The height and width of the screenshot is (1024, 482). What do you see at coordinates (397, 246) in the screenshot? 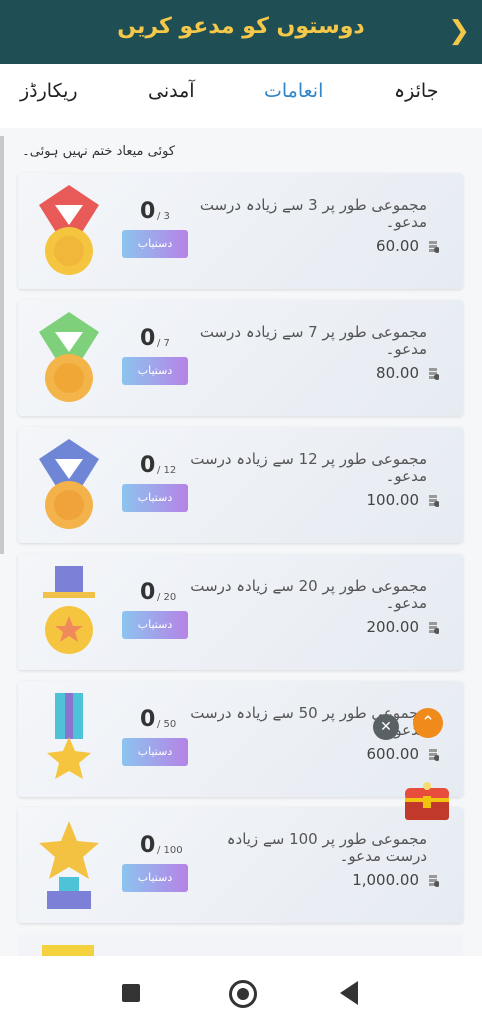
I see `reward-amount: 60.00` at bounding box center [397, 246].